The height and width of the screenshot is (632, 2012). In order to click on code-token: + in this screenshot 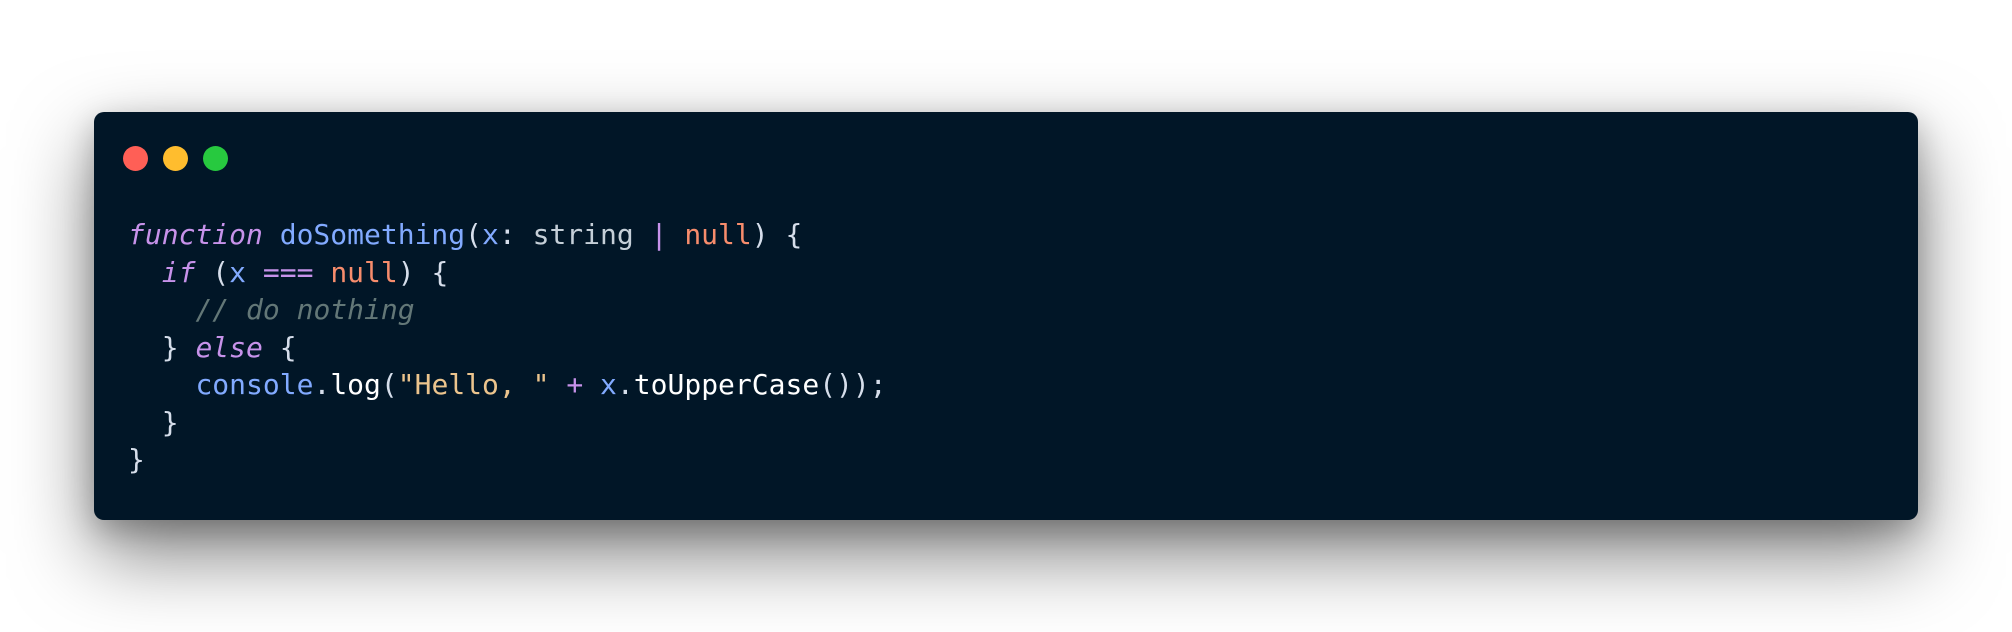, I will do `click(575, 384)`.